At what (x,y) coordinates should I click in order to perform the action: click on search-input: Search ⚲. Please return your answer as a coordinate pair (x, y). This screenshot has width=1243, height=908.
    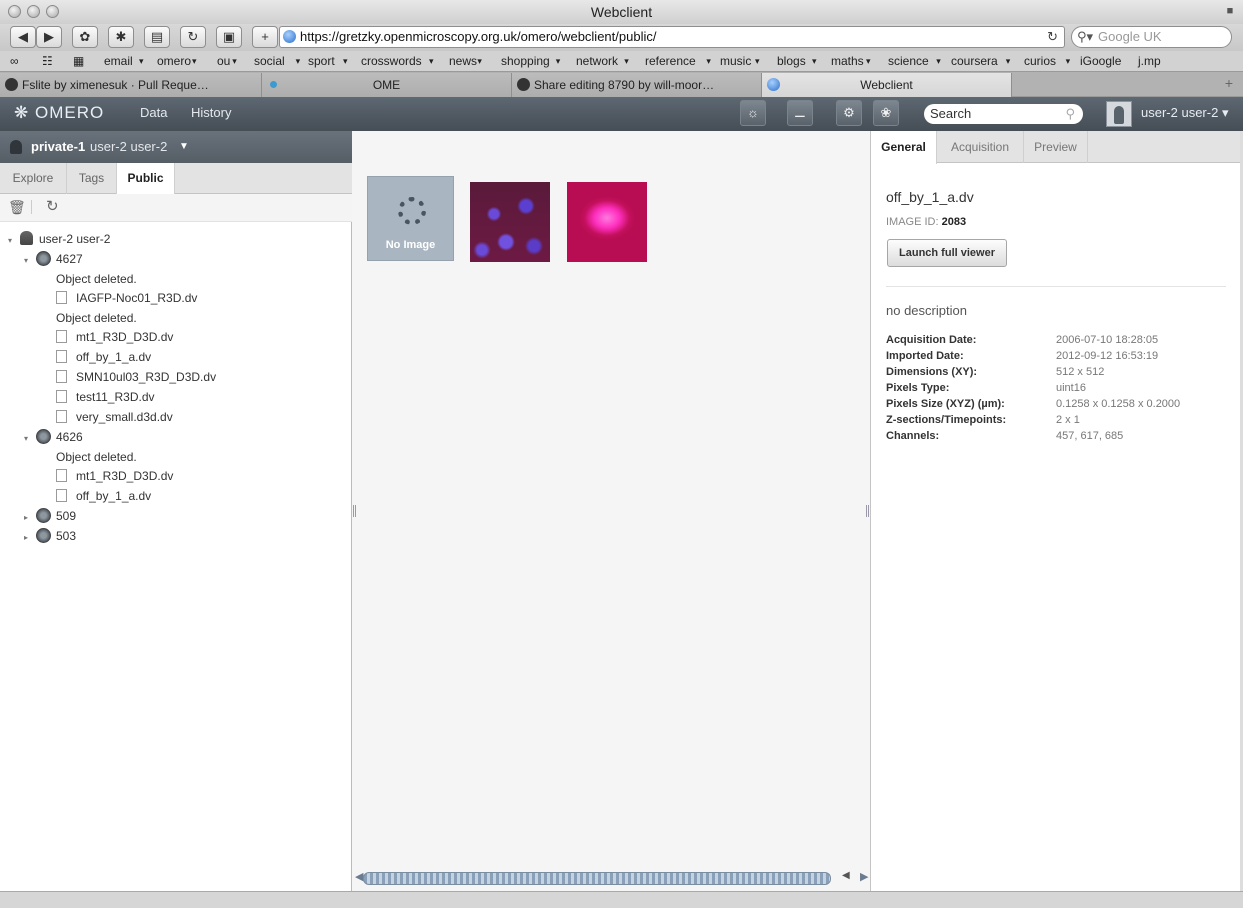
    Looking at the image, I should click on (1003, 114).